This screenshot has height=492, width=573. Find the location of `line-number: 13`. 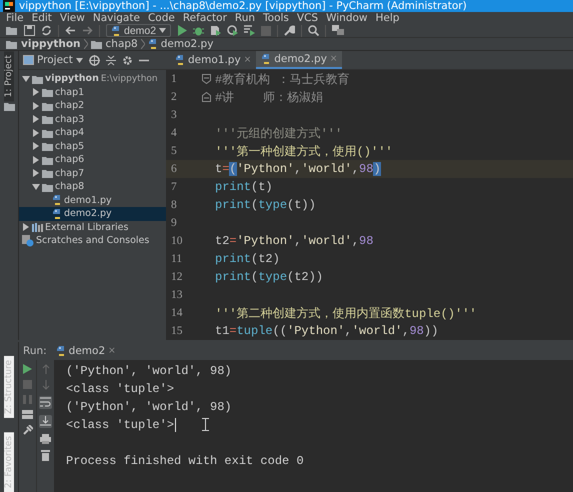

line-number: 13 is located at coordinates (177, 295).